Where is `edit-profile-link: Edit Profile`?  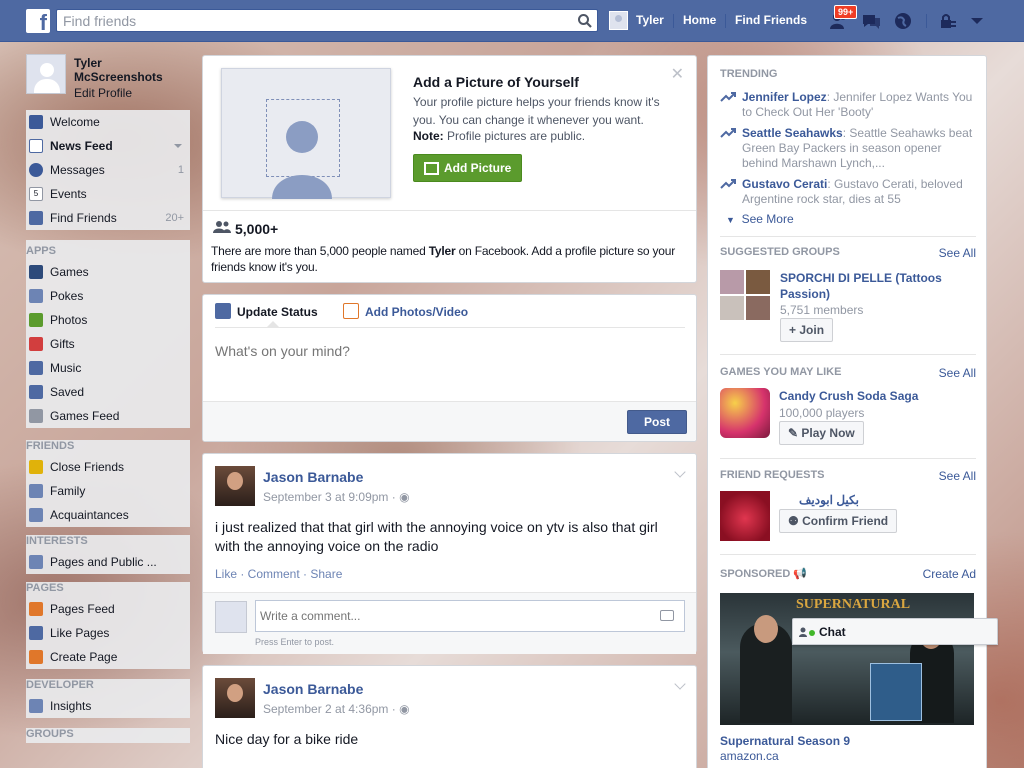 edit-profile-link: Edit Profile is located at coordinates (103, 93).